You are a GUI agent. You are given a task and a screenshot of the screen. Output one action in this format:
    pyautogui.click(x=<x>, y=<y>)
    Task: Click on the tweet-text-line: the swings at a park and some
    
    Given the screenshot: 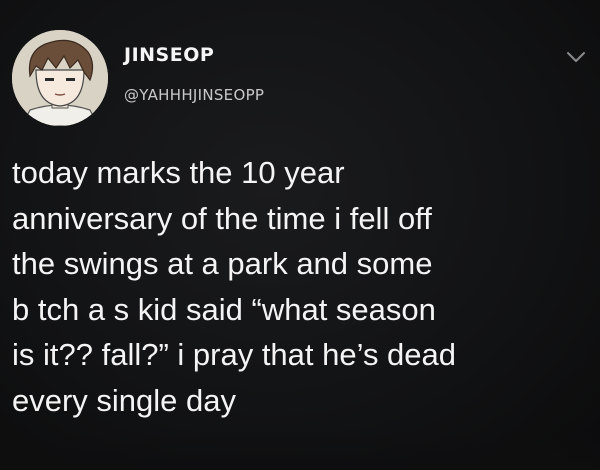 What is the action you would take?
    pyautogui.click(x=222, y=263)
    